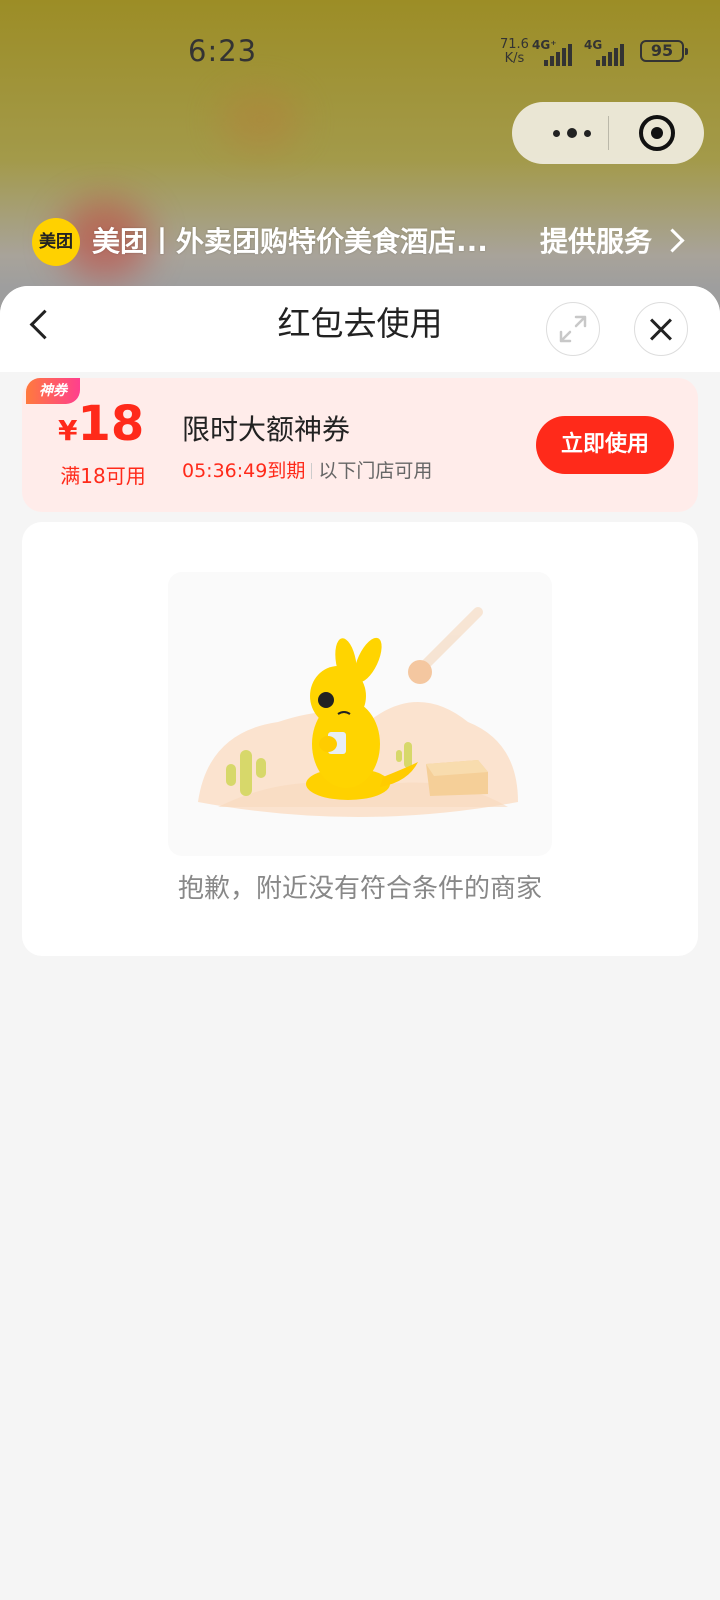 This screenshot has width=720, height=1600. Describe the element at coordinates (359, 889) in the screenshot. I see `empty-state-message: 抱歉，附近没有符合条件的商家` at that location.